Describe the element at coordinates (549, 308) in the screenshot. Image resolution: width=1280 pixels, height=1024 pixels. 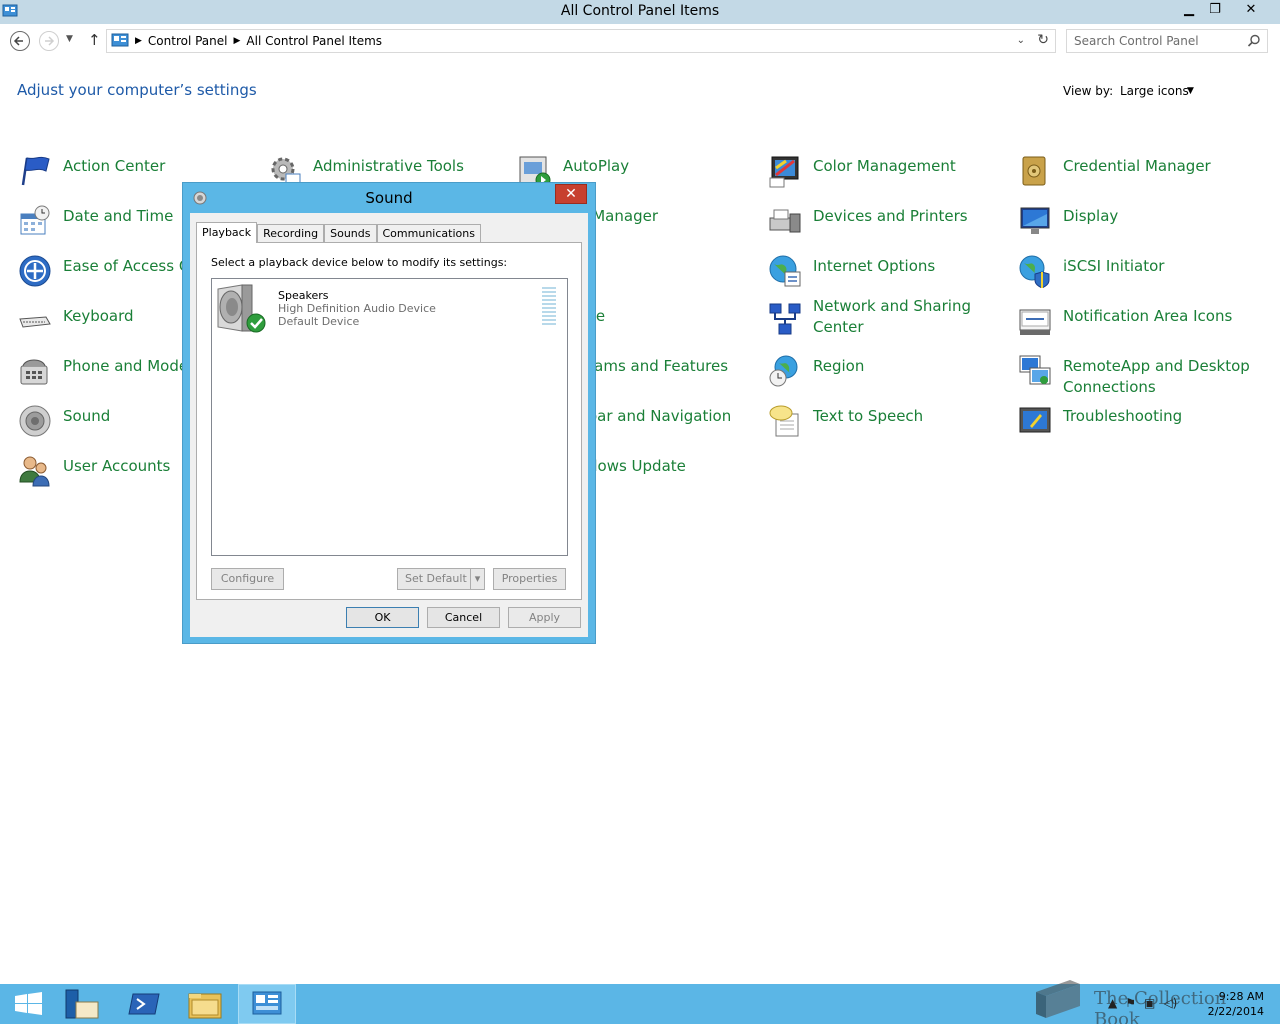
I see `volume-meter` at that location.